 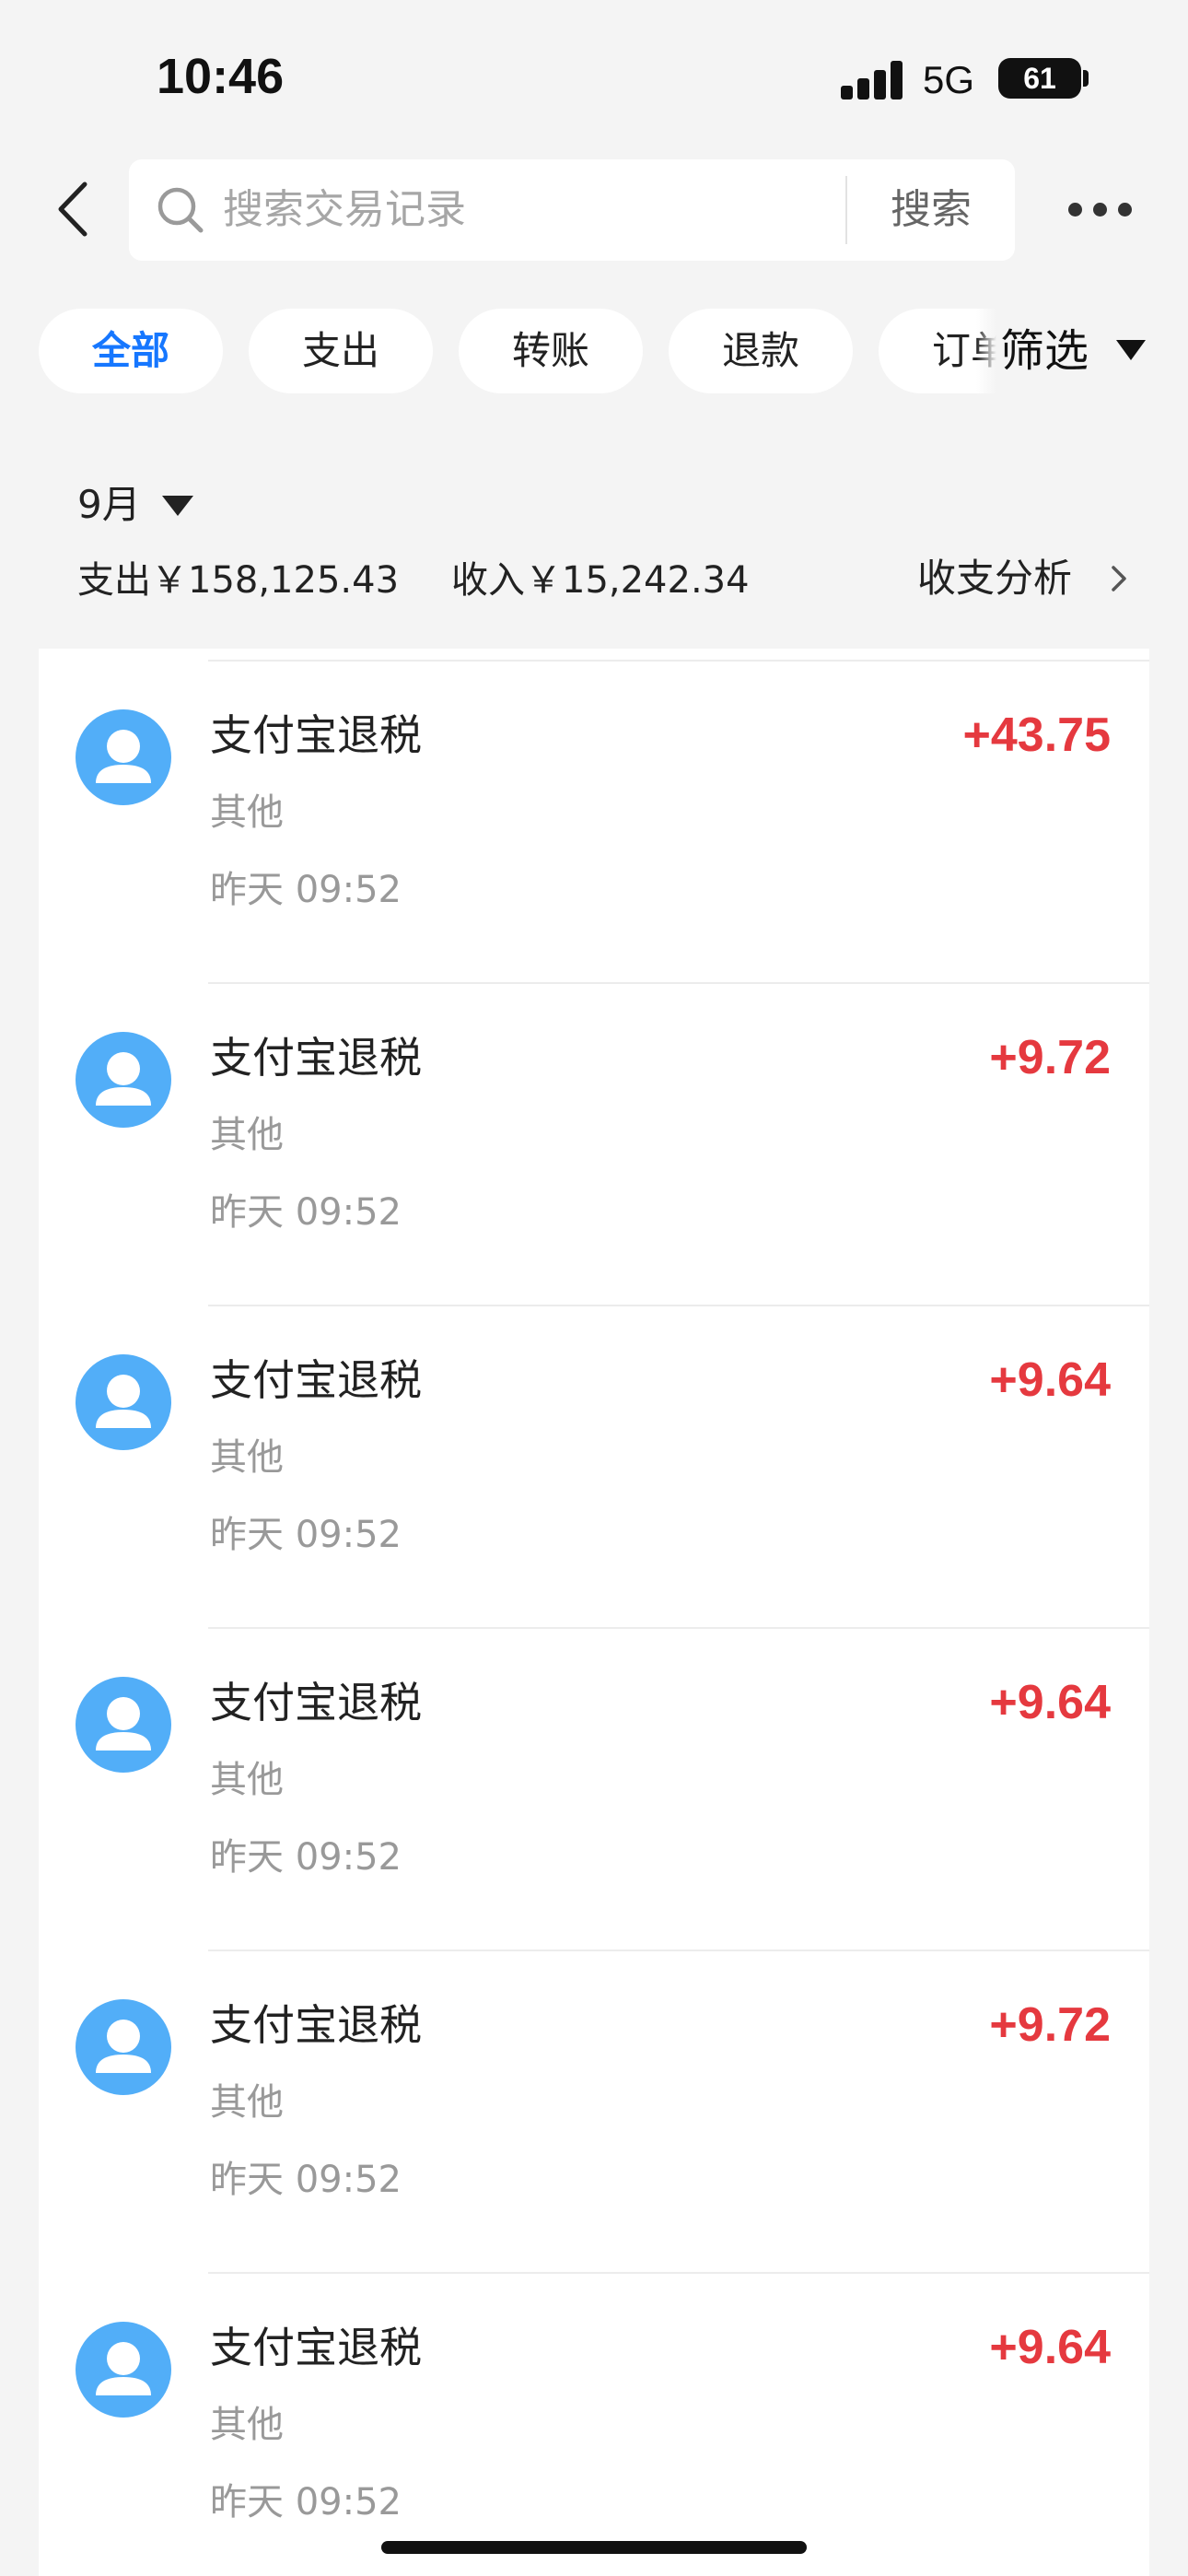 I want to click on month-selector: 9月, so click(x=135, y=505).